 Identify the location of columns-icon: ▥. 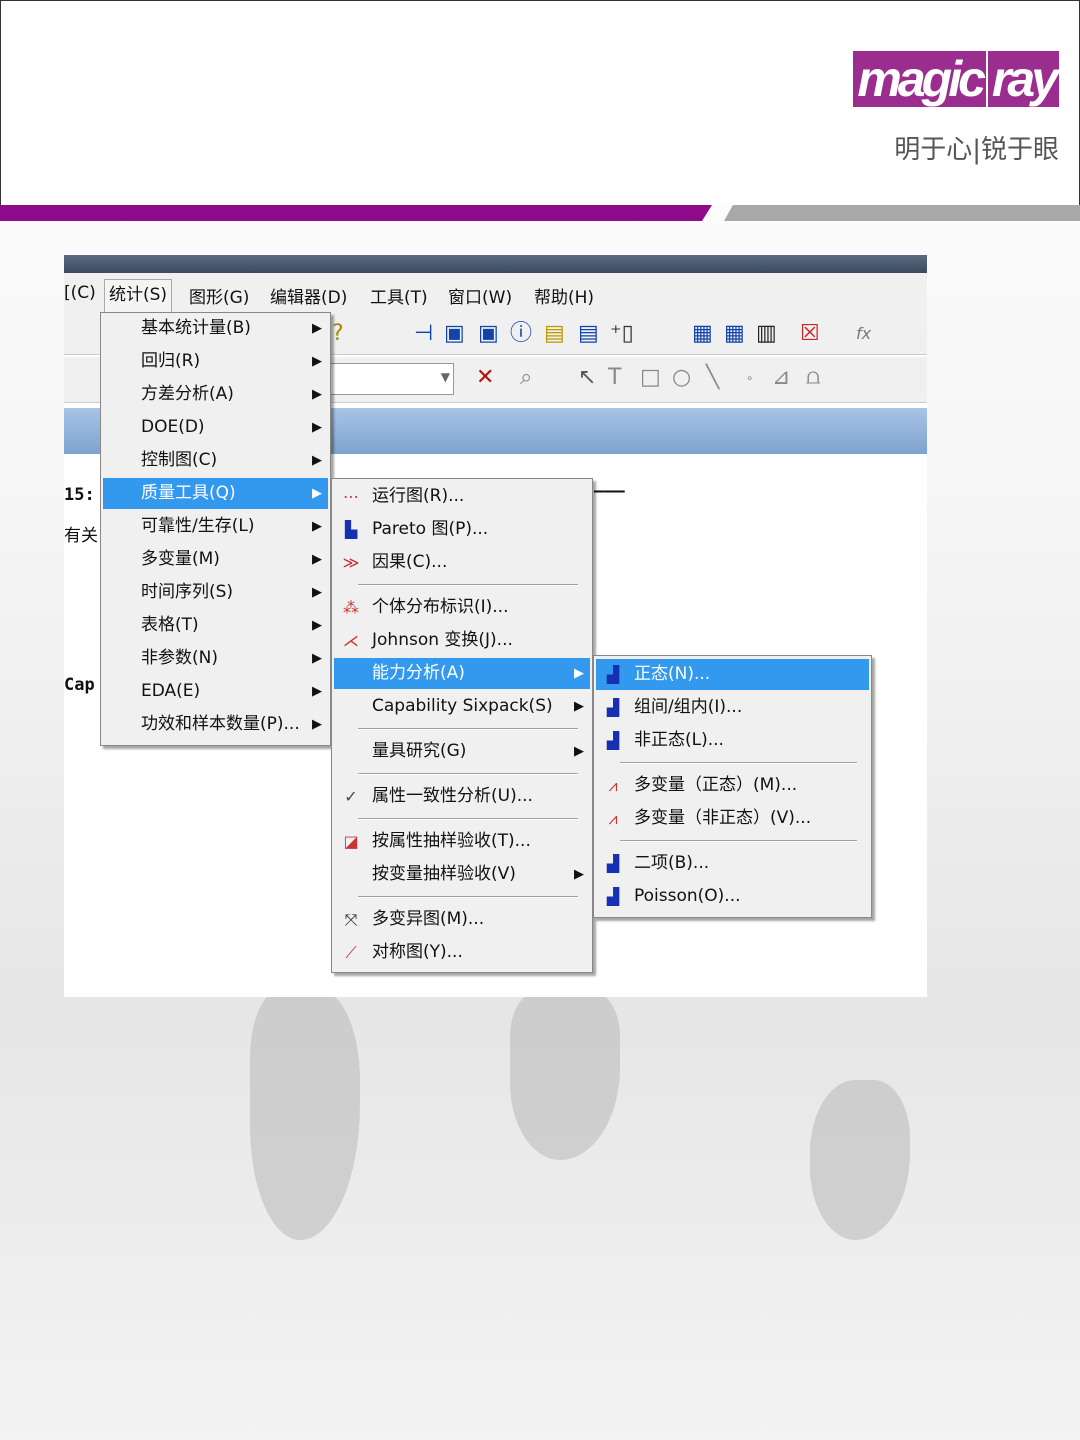
(766, 334).